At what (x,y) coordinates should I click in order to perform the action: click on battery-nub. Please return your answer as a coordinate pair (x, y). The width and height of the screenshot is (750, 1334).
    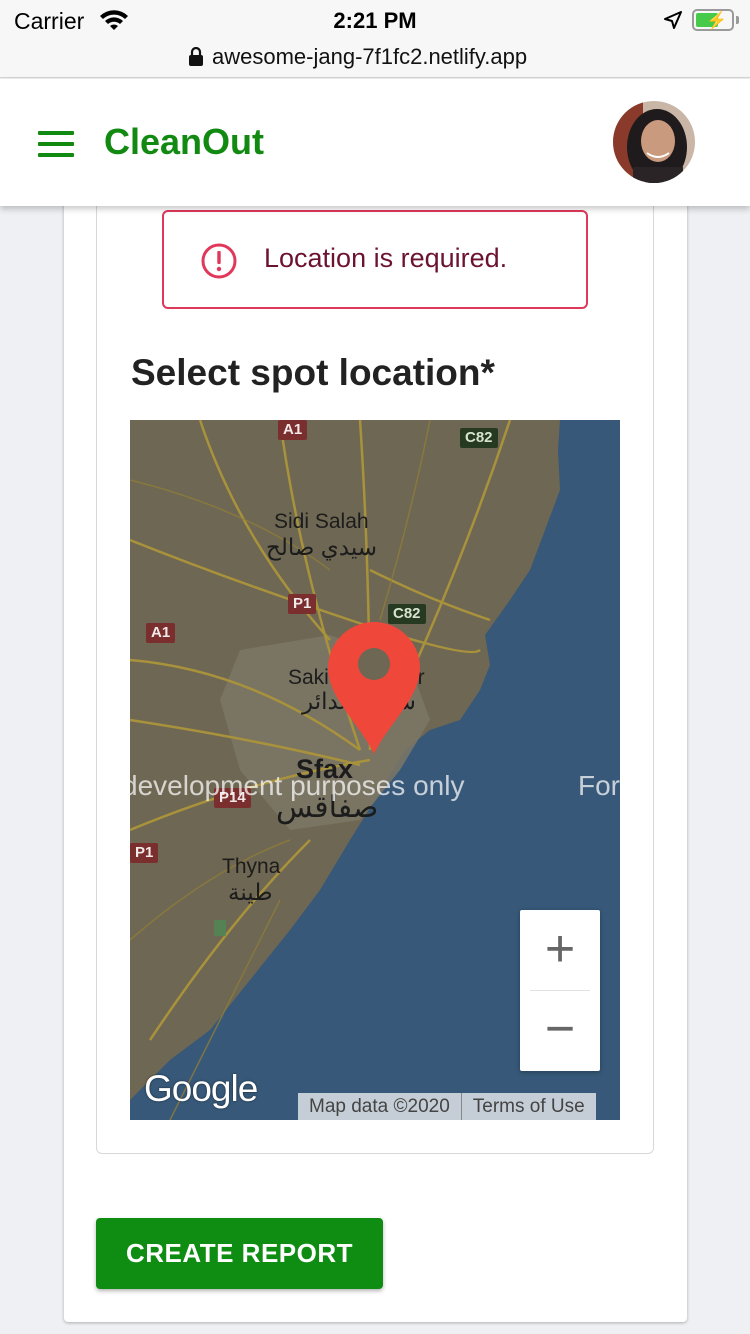
    Looking at the image, I should click on (737, 20).